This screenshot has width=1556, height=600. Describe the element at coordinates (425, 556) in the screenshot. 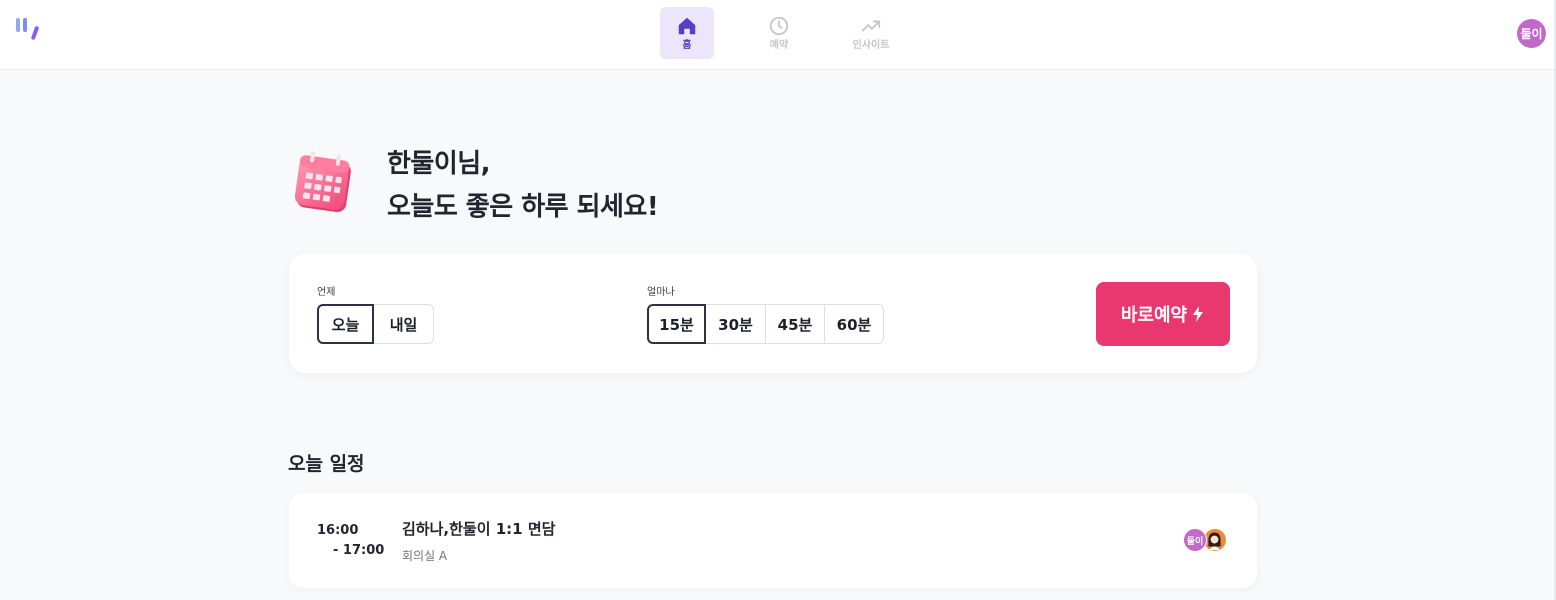

I see `event-room: 회의실 A` at that location.